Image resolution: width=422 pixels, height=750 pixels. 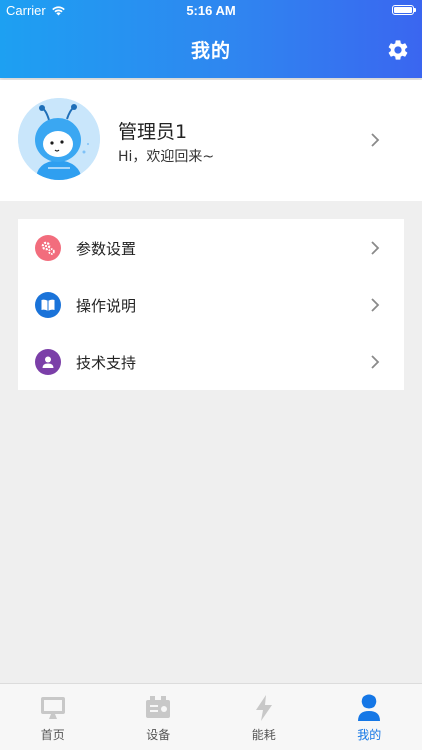 I want to click on menu-item-label: 参数设置, so click(x=106, y=249).